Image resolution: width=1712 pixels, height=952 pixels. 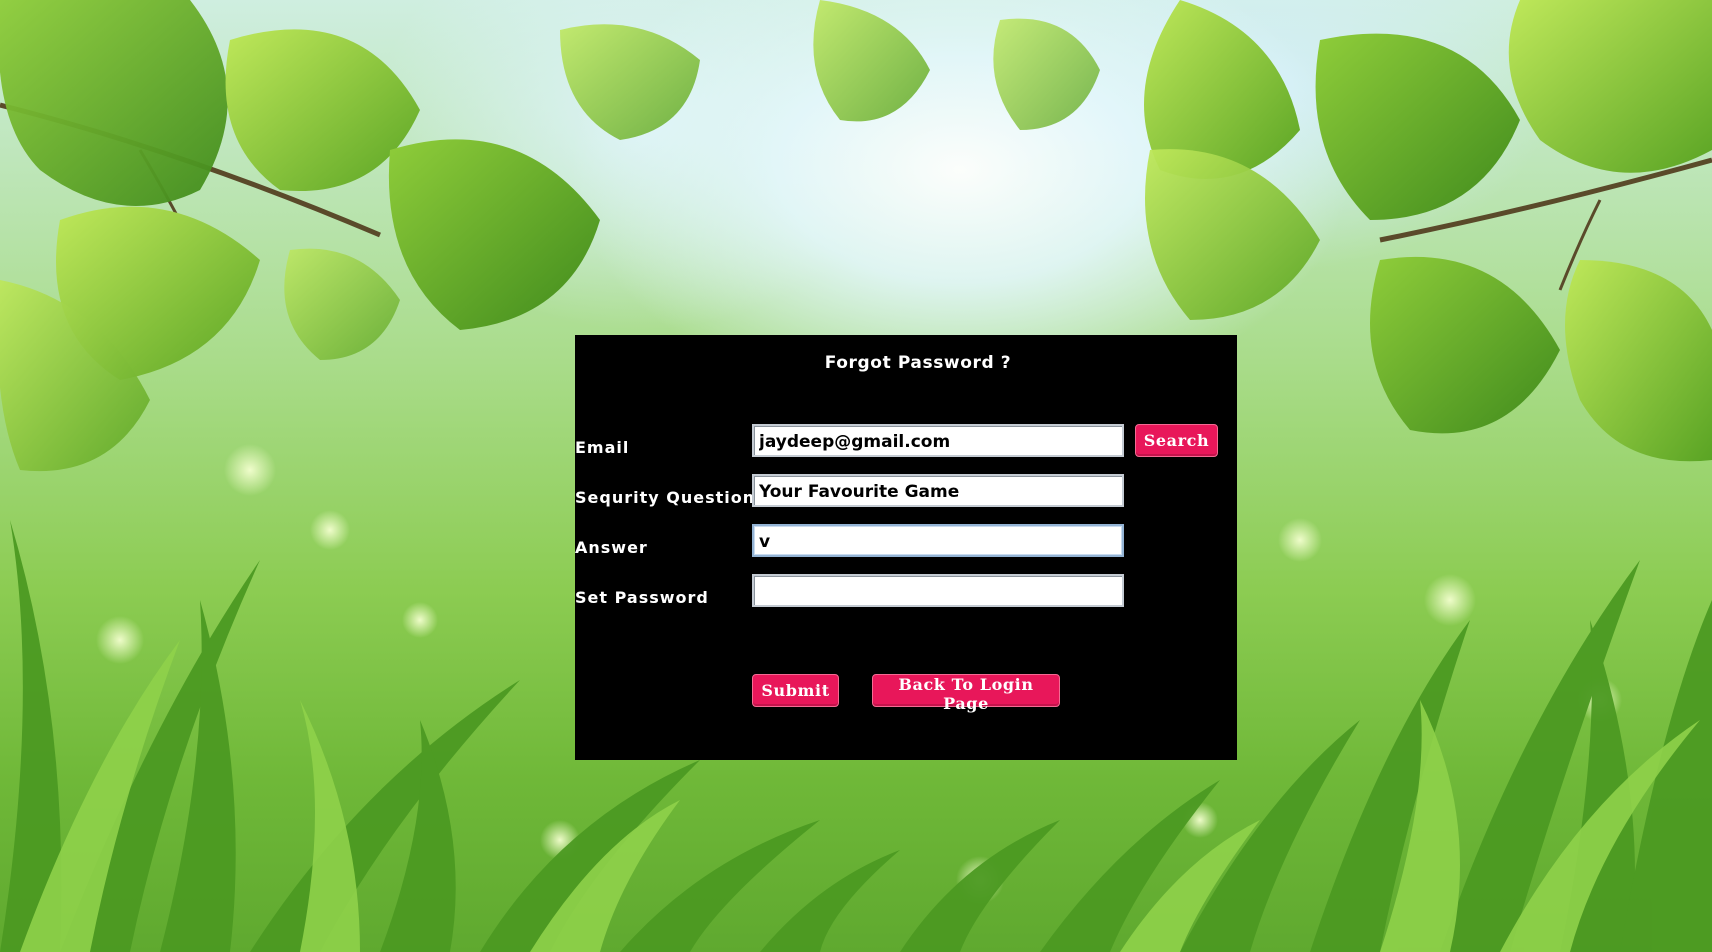 I want to click on back-to-login-button: Back To Login Page, so click(x=966, y=693).